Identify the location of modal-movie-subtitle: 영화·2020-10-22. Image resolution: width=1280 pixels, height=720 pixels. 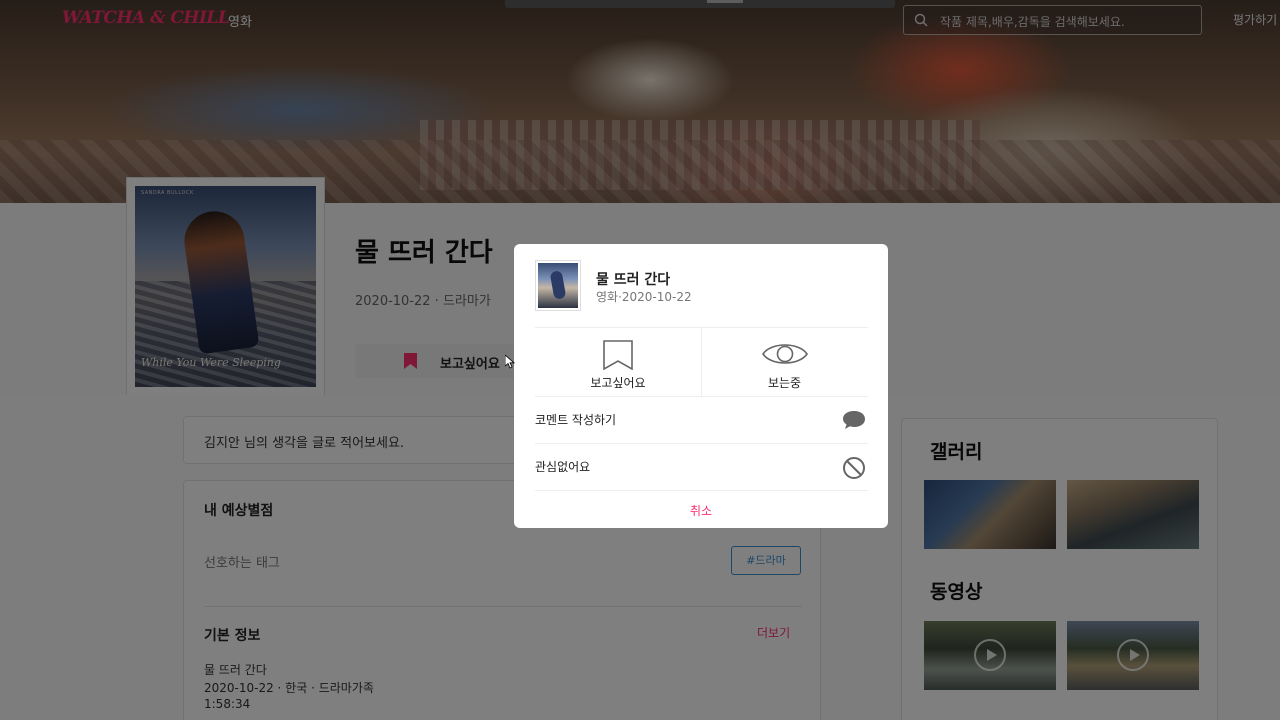
(644, 297).